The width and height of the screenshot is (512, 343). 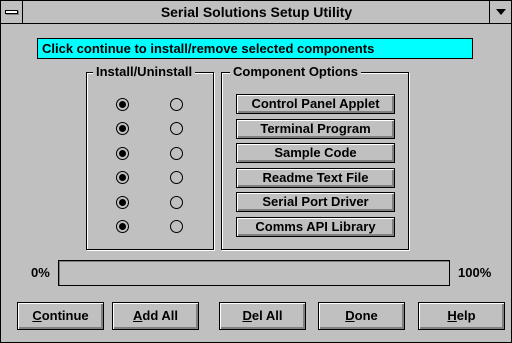 I want to click on progress-max-label: 100%, so click(x=475, y=272).